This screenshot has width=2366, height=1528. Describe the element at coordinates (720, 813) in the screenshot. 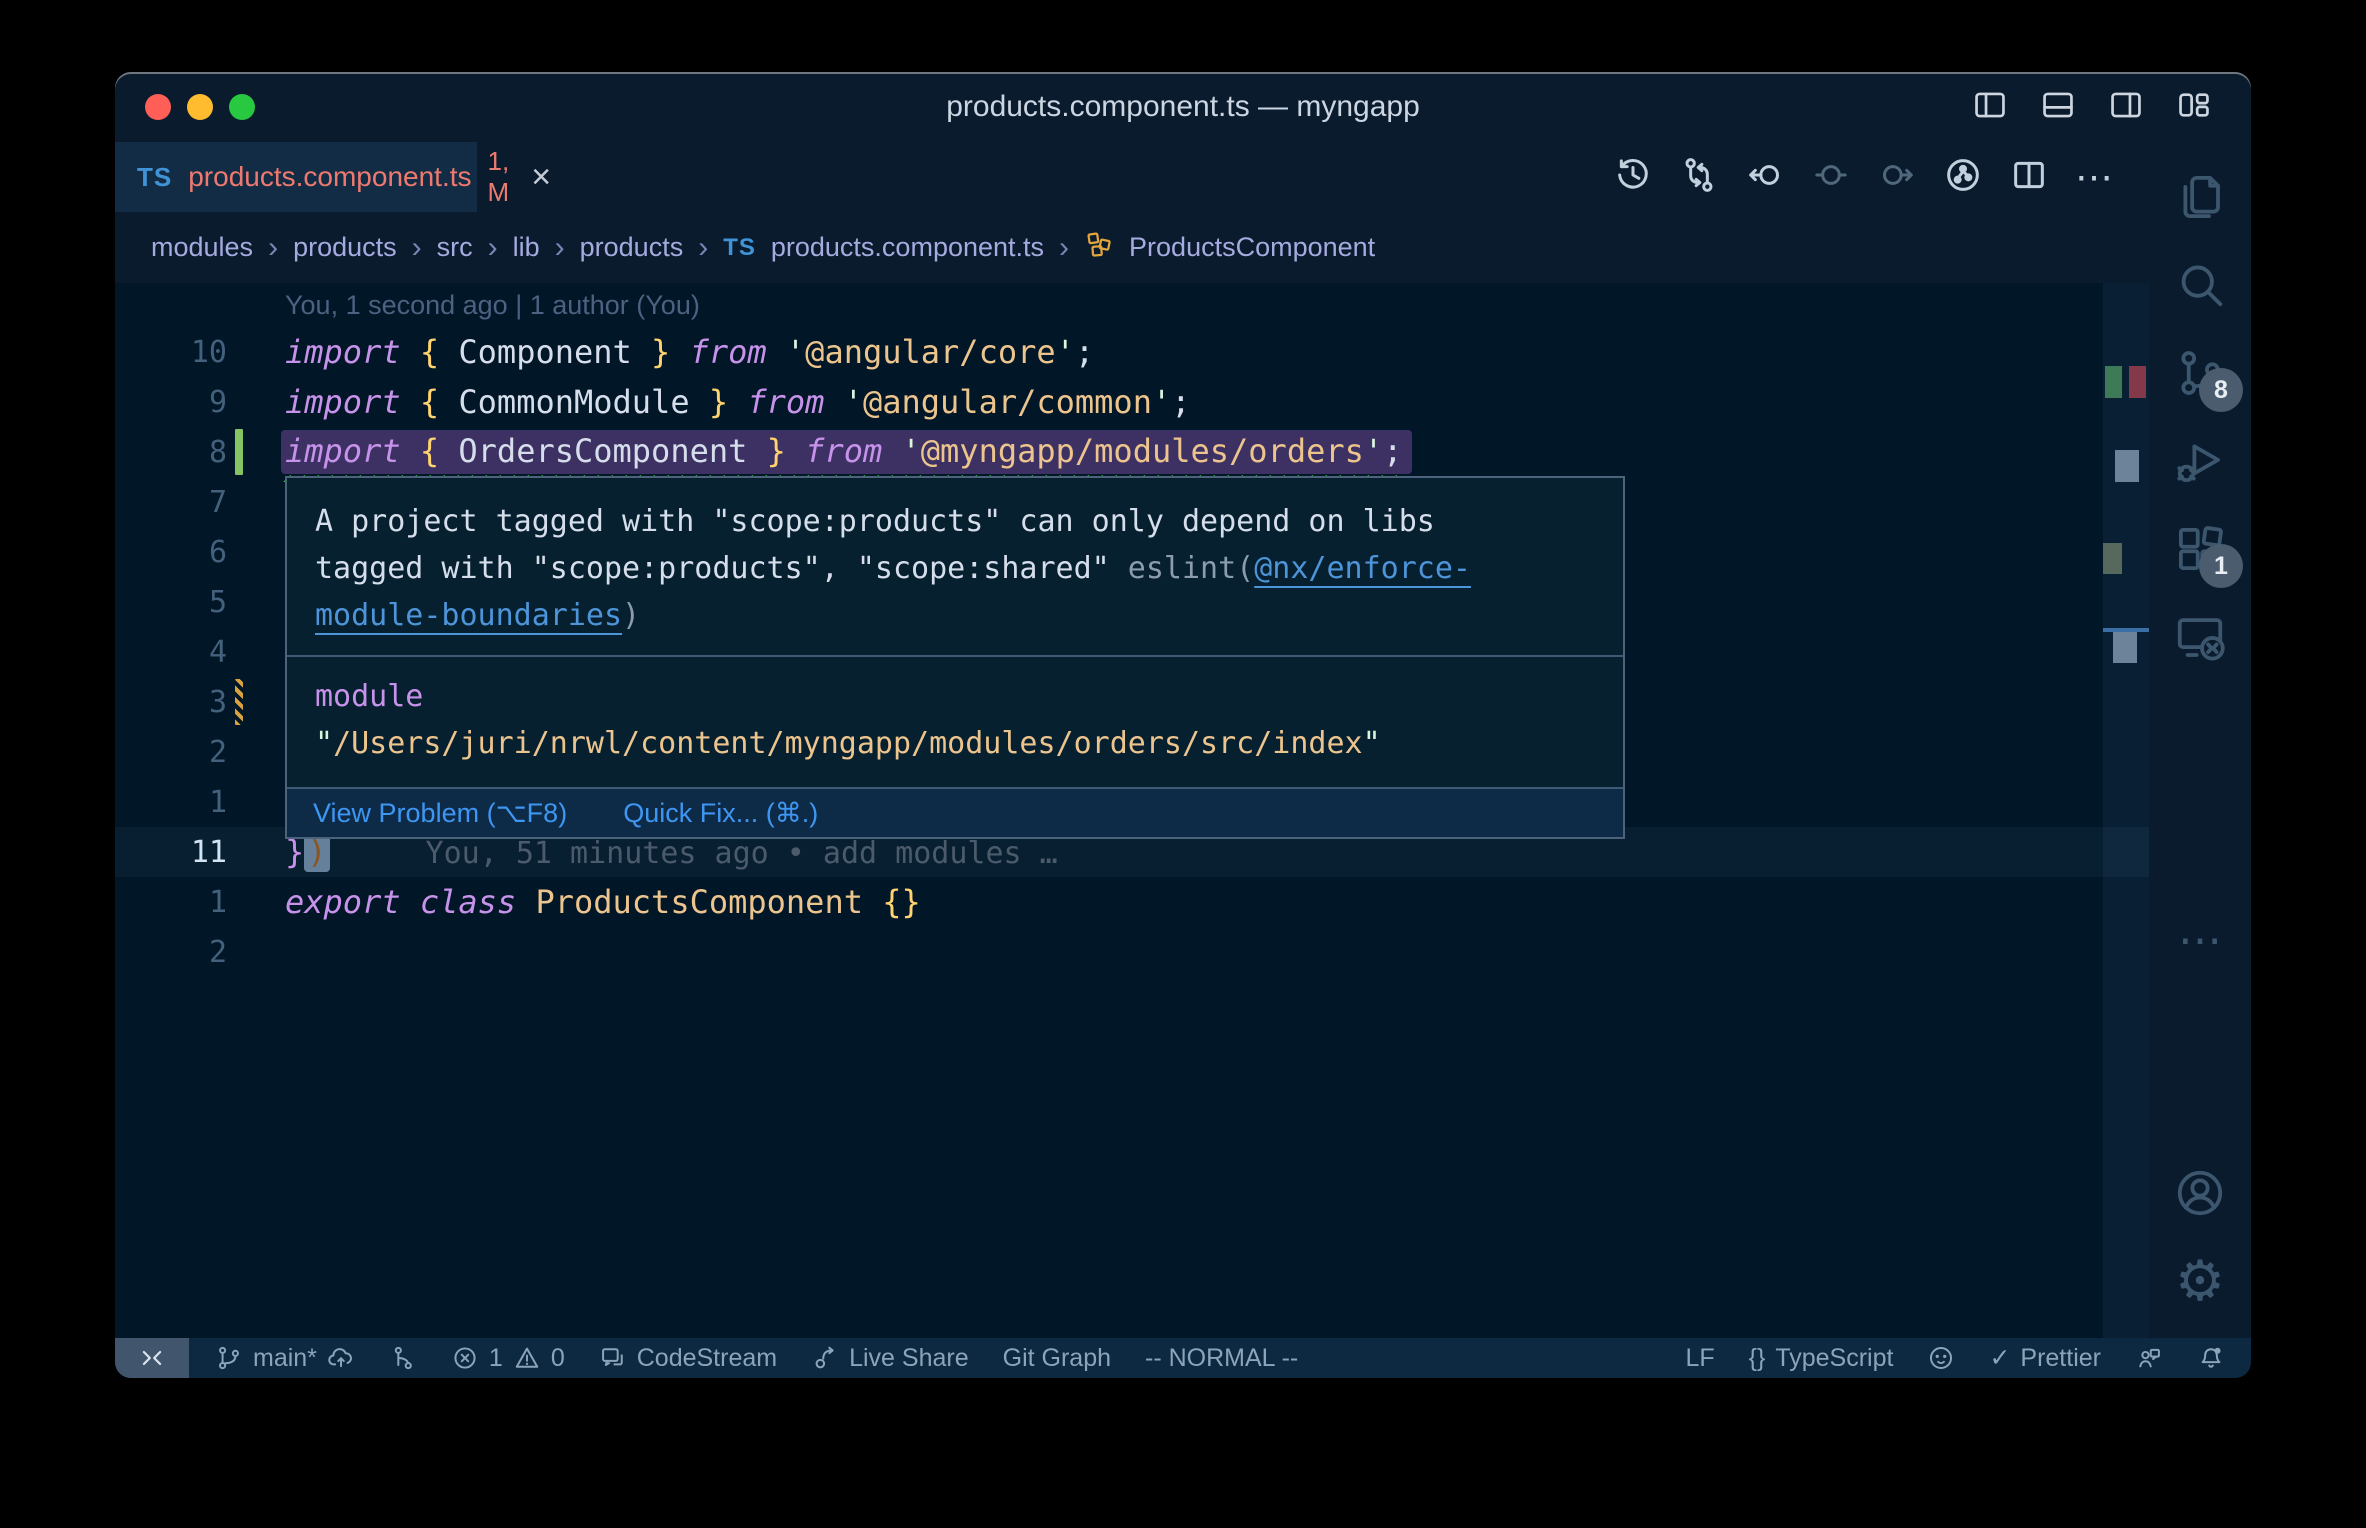

I see `quick-fix-action: Quick Fix... (⌘.)` at that location.